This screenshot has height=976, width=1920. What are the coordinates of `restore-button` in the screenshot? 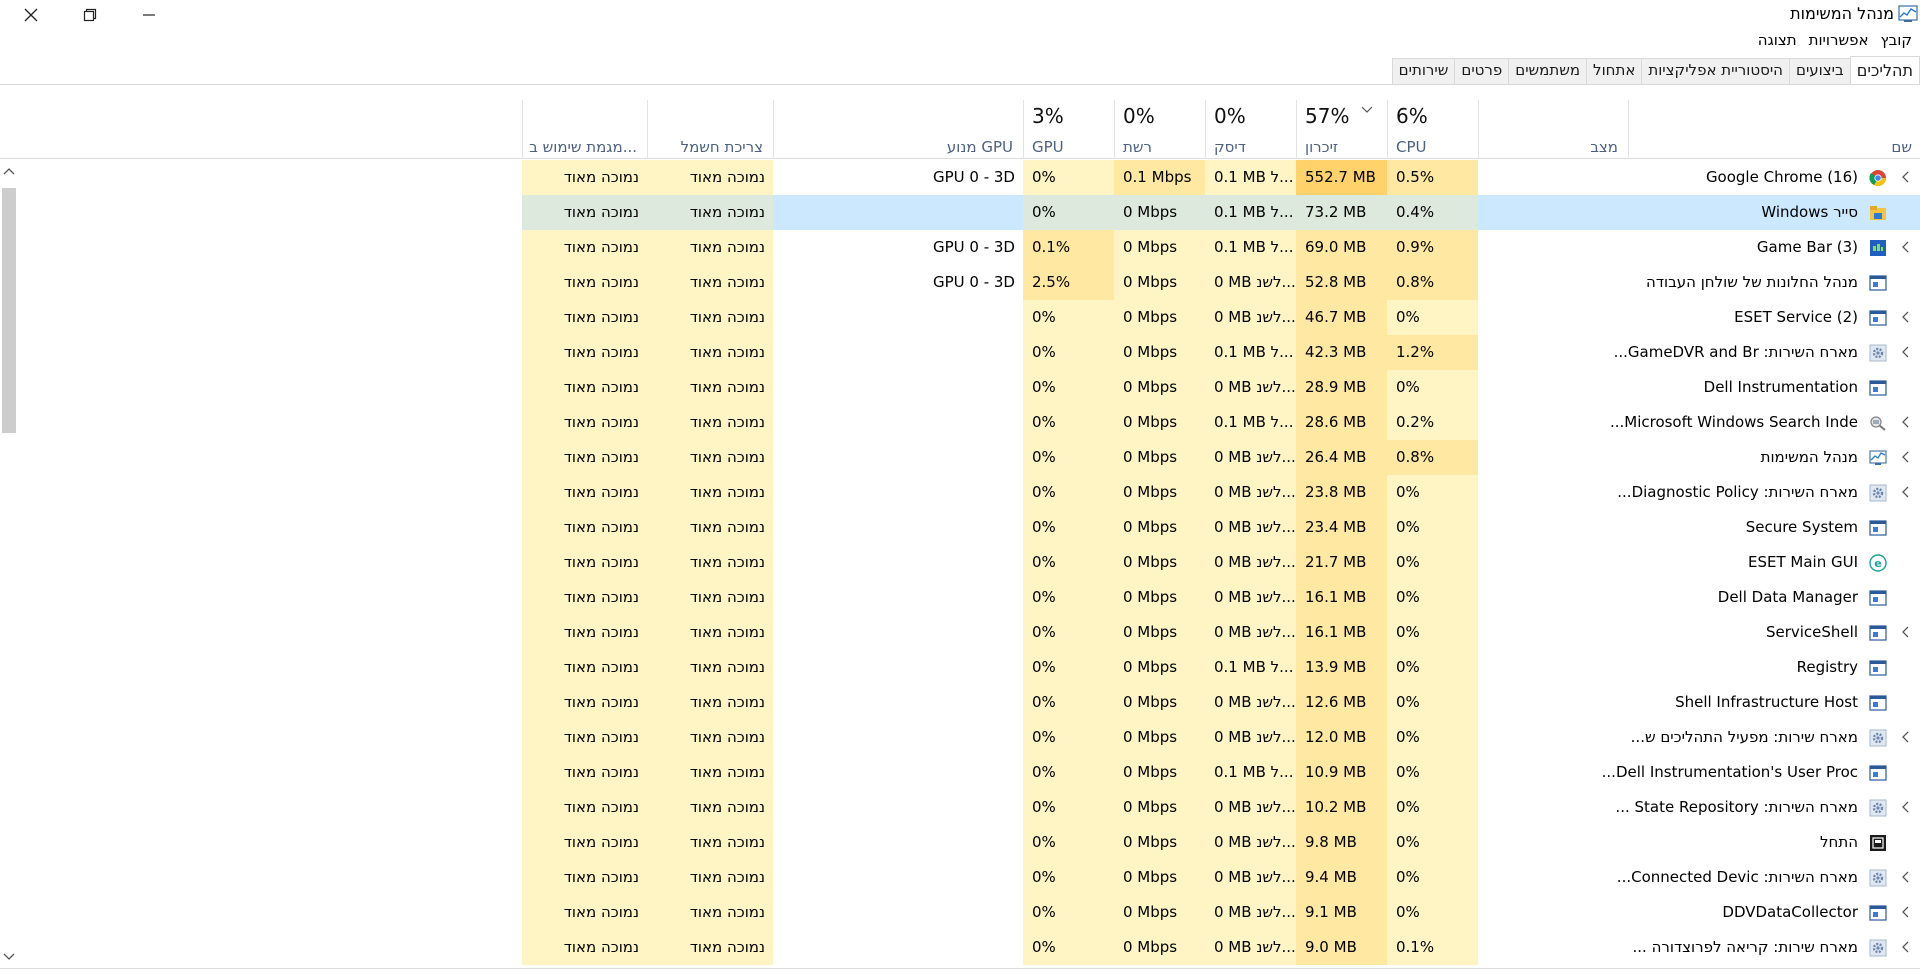 It's located at (90, 15).